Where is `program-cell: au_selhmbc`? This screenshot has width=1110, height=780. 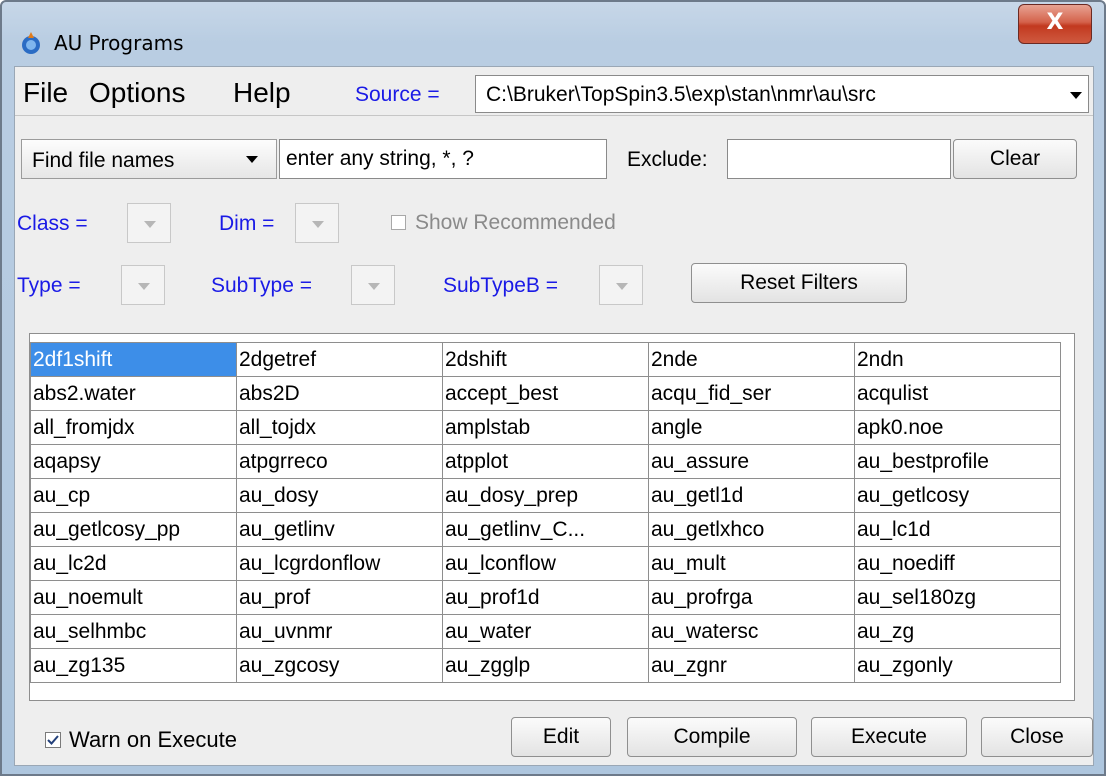
program-cell: au_selhmbc is located at coordinates (133, 631).